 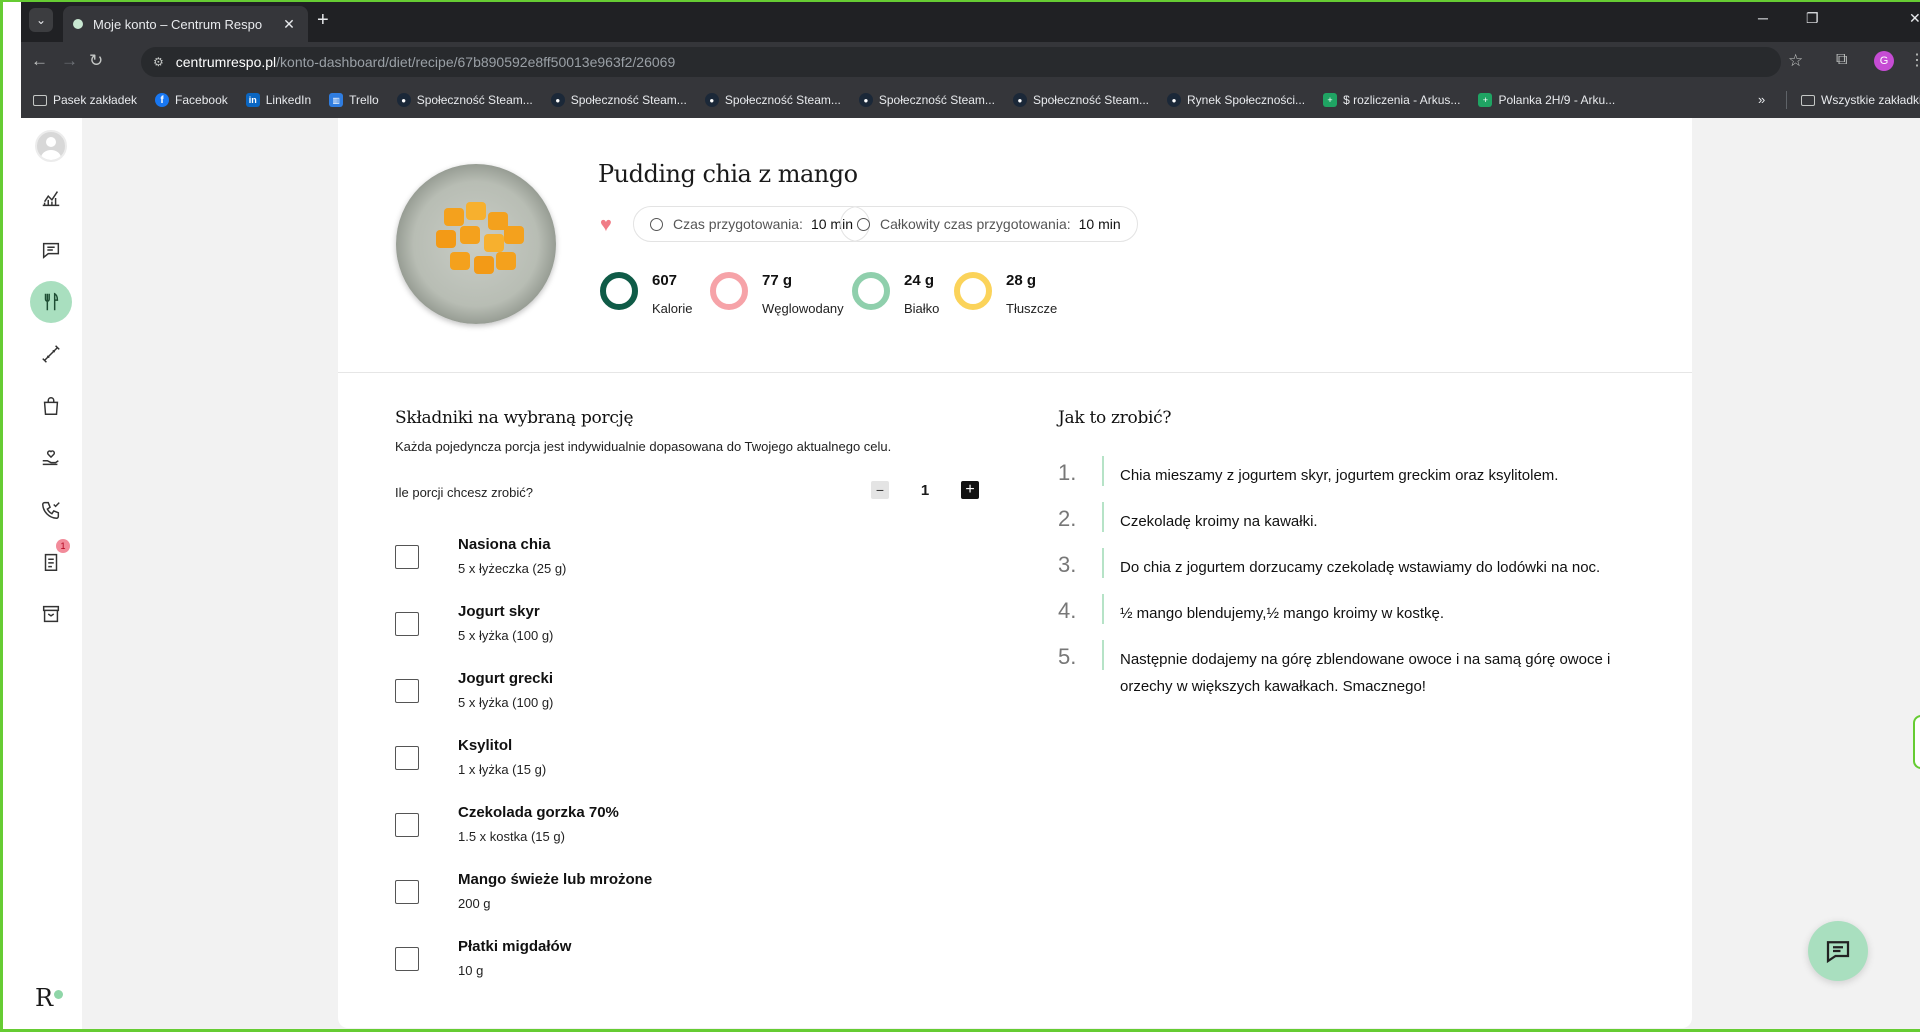 What do you see at coordinates (1841, 60) in the screenshot?
I see `extensions-icon: ⧉` at bounding box center [1841, 60].